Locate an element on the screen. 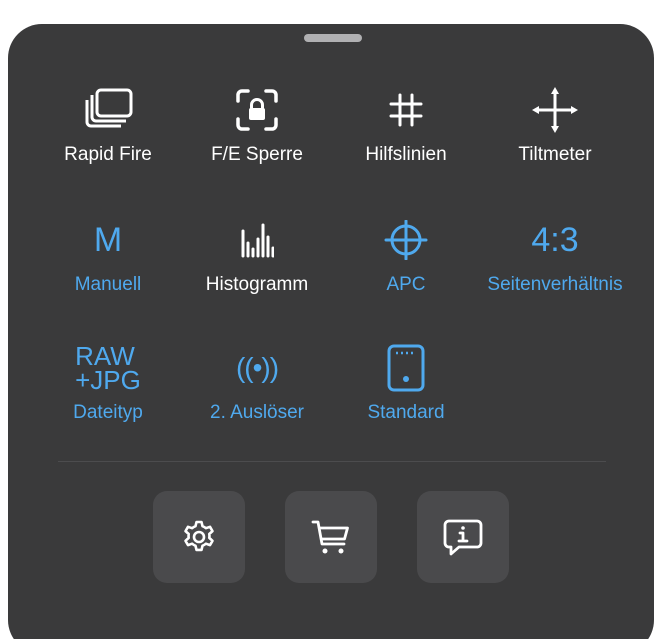 The height and width of the screenshot is (639, 654). raw-jpg-icon: RAW +JPG is located at coordinates (108, 368).